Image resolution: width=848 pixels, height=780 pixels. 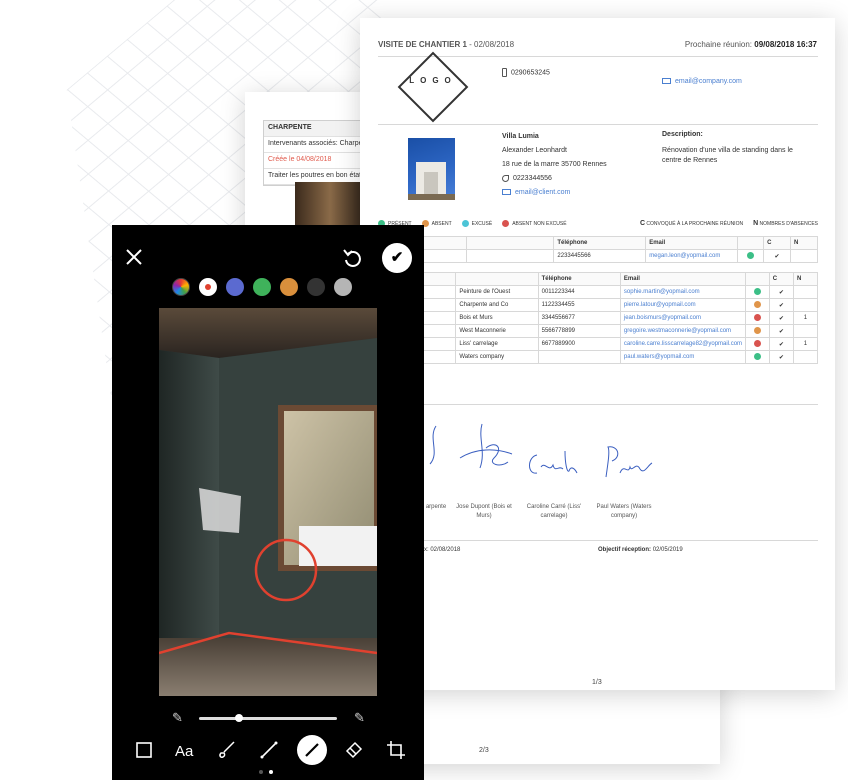 What do you see at coordinates (667, 550) in the screenshot?
I see `footer-reception-value: 02/05/2019` at bounding box center [667, 550].